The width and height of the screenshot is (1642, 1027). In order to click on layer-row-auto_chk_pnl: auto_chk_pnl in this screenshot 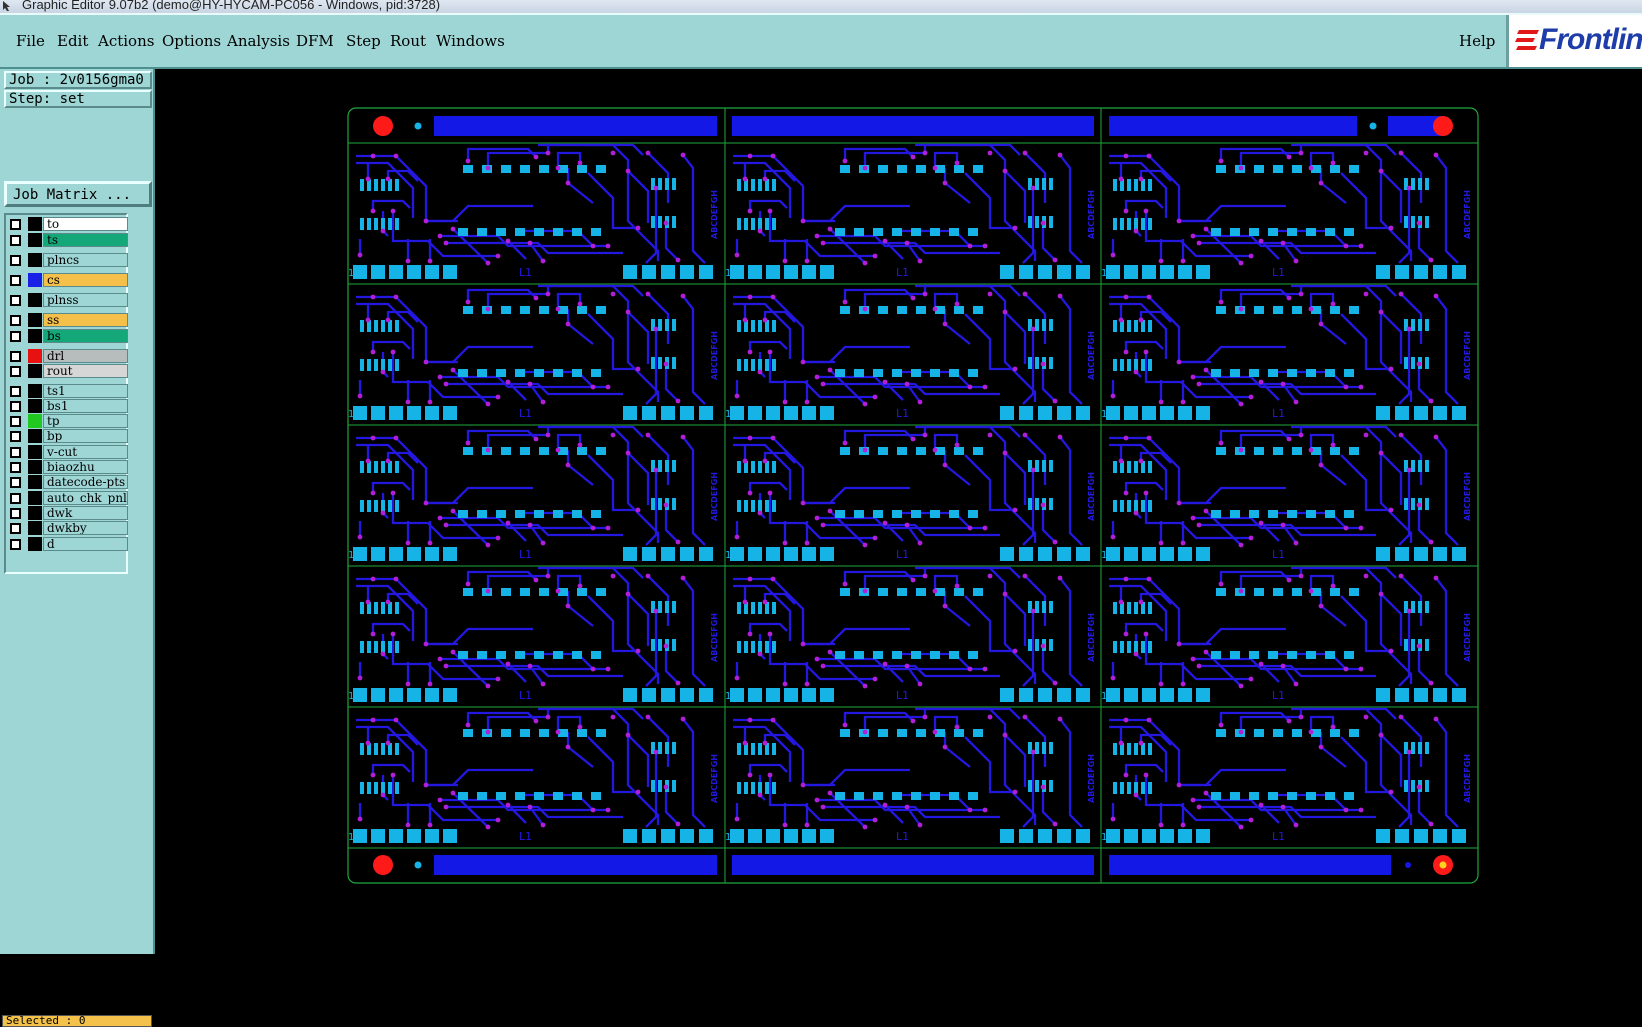, I will do `click(69, 498)`.